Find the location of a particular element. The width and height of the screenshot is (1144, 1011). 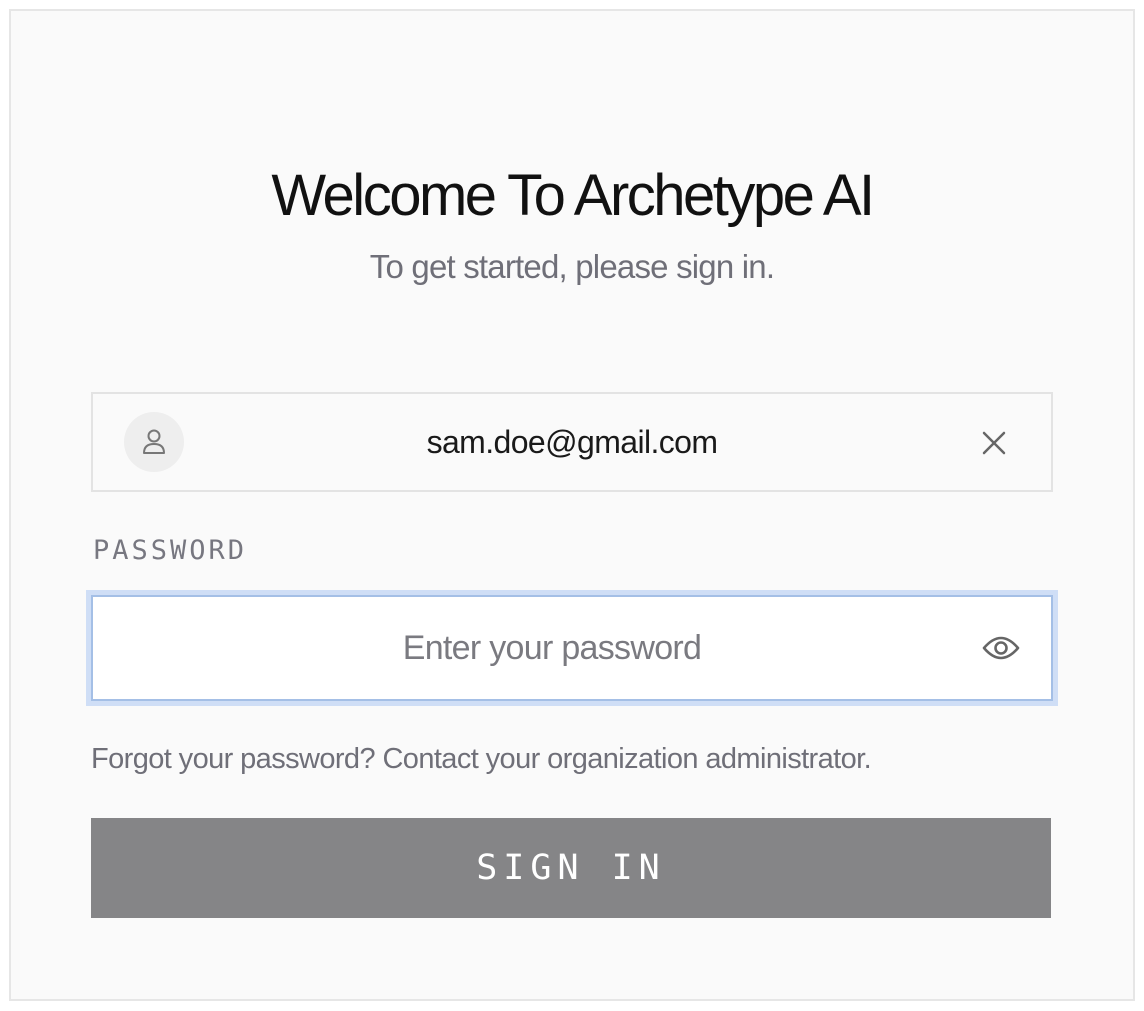

email-value: sam.doe@gmail.com is located at coordinates (572, 442).